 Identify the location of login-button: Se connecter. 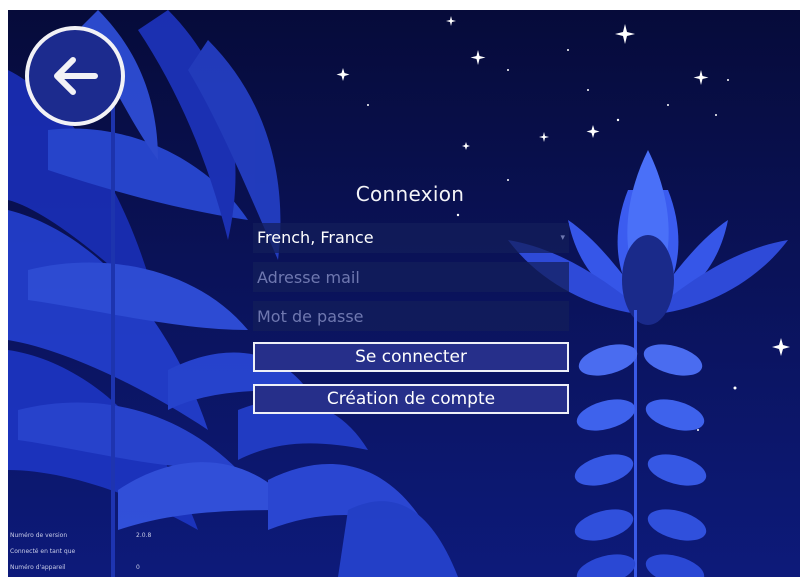
(411, 357).